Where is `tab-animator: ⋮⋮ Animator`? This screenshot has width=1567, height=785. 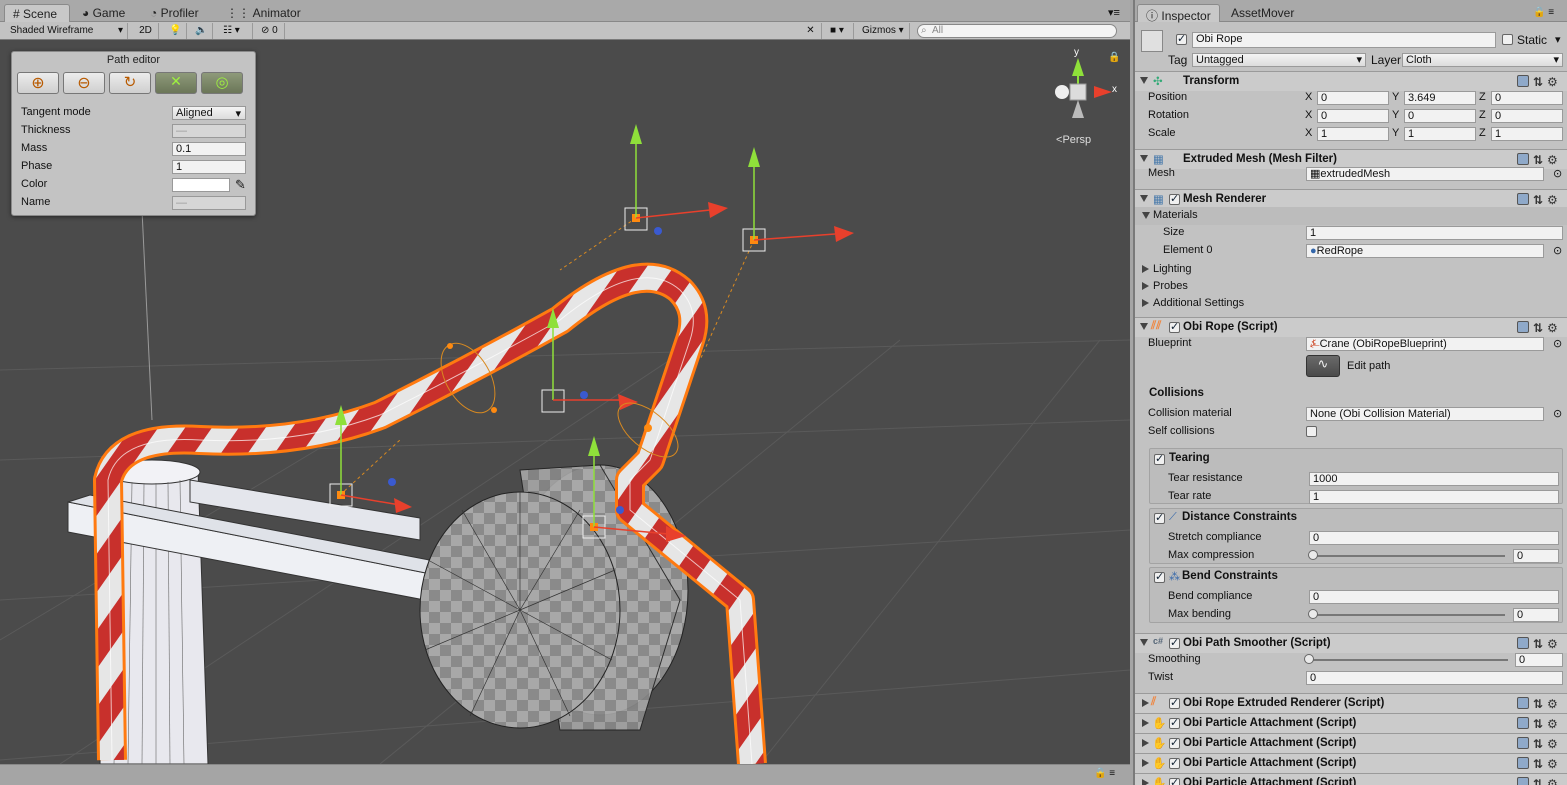 tab-animator: ⋮⋮ Animator is located at coordinates (263, 13).